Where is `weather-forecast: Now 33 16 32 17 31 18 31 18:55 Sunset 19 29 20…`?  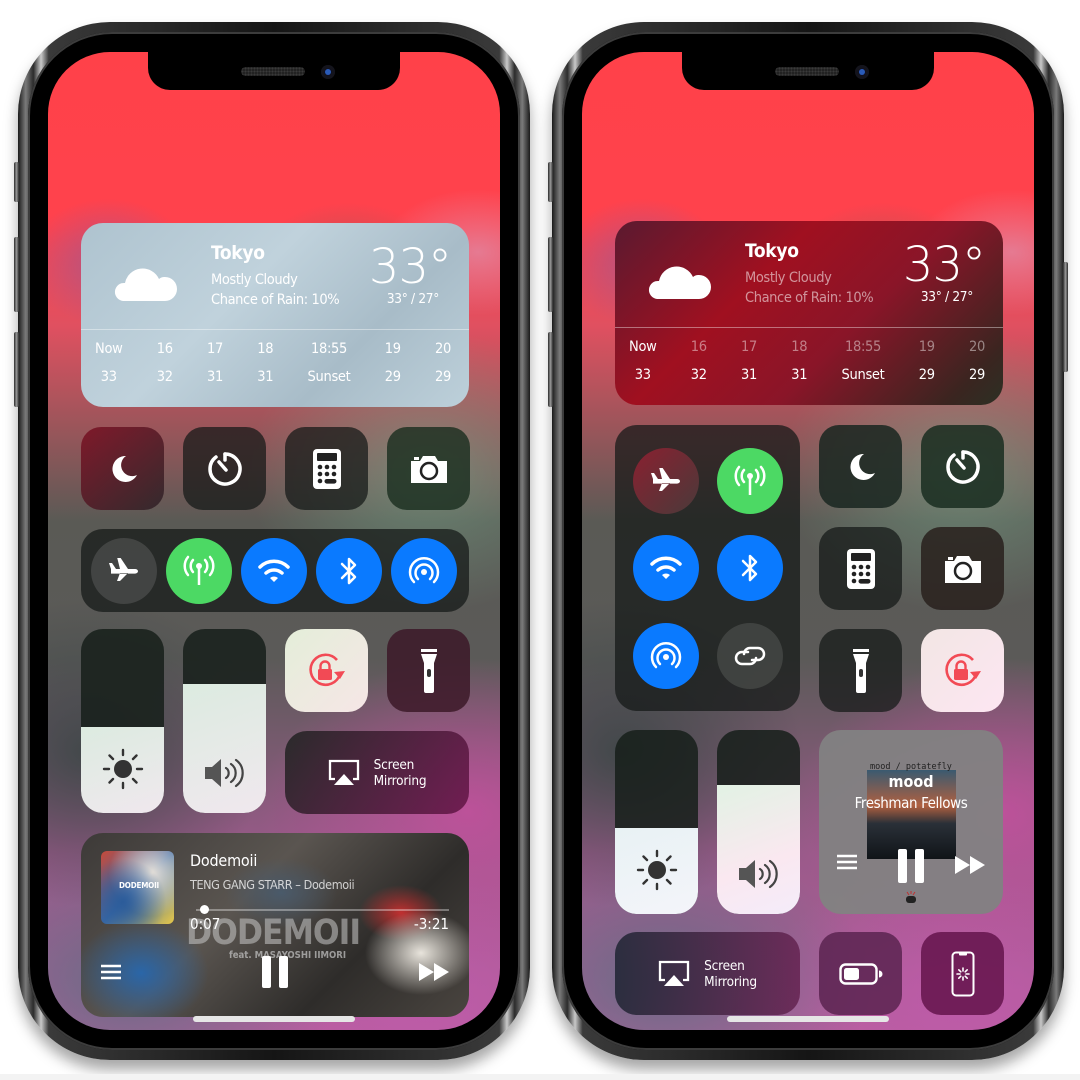
weather-forecast: Now 33 16 32 17 31 18 31 18:55 Sunset 19 29 20… is located at coordinates (809, 361).